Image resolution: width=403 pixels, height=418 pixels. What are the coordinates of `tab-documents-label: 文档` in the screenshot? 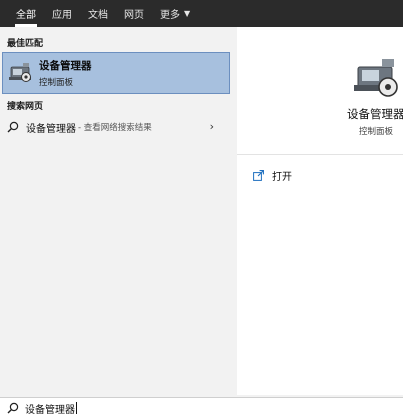 It's located at (98, 15).